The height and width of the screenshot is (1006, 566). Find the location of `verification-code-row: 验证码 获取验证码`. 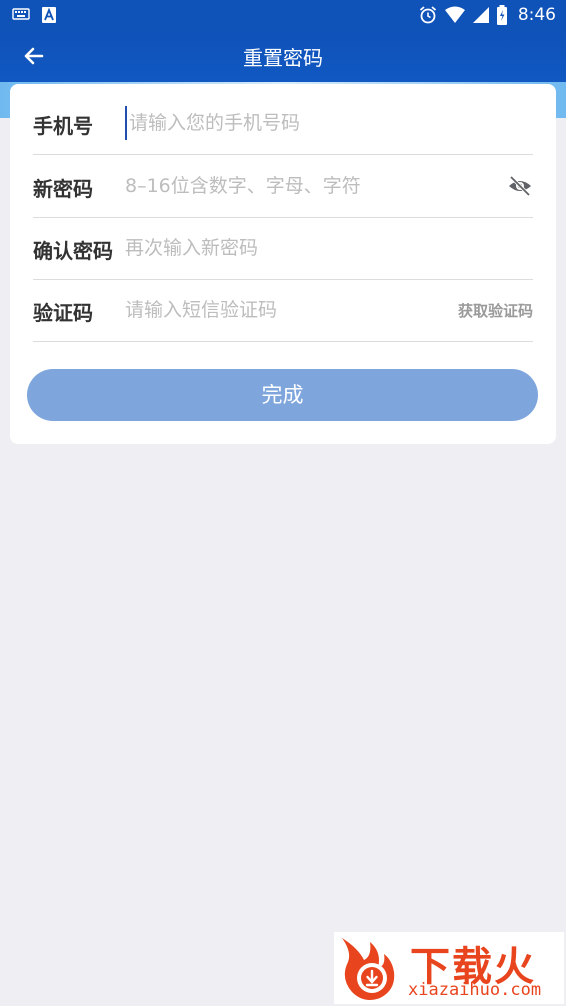

verification-code-row: 验证码 获取验证码 is located at coordinates (283, 310).